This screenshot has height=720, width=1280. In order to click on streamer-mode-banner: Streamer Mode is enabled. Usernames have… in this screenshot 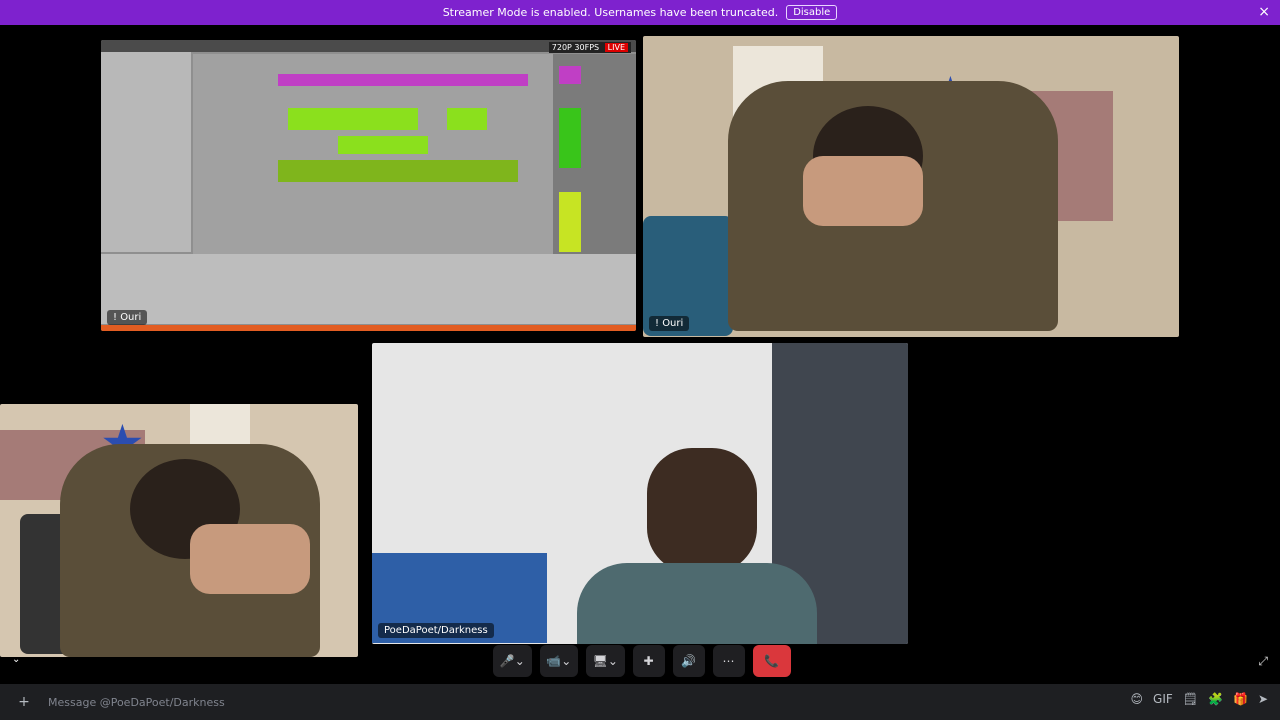, I will do `click(640, 12)`.